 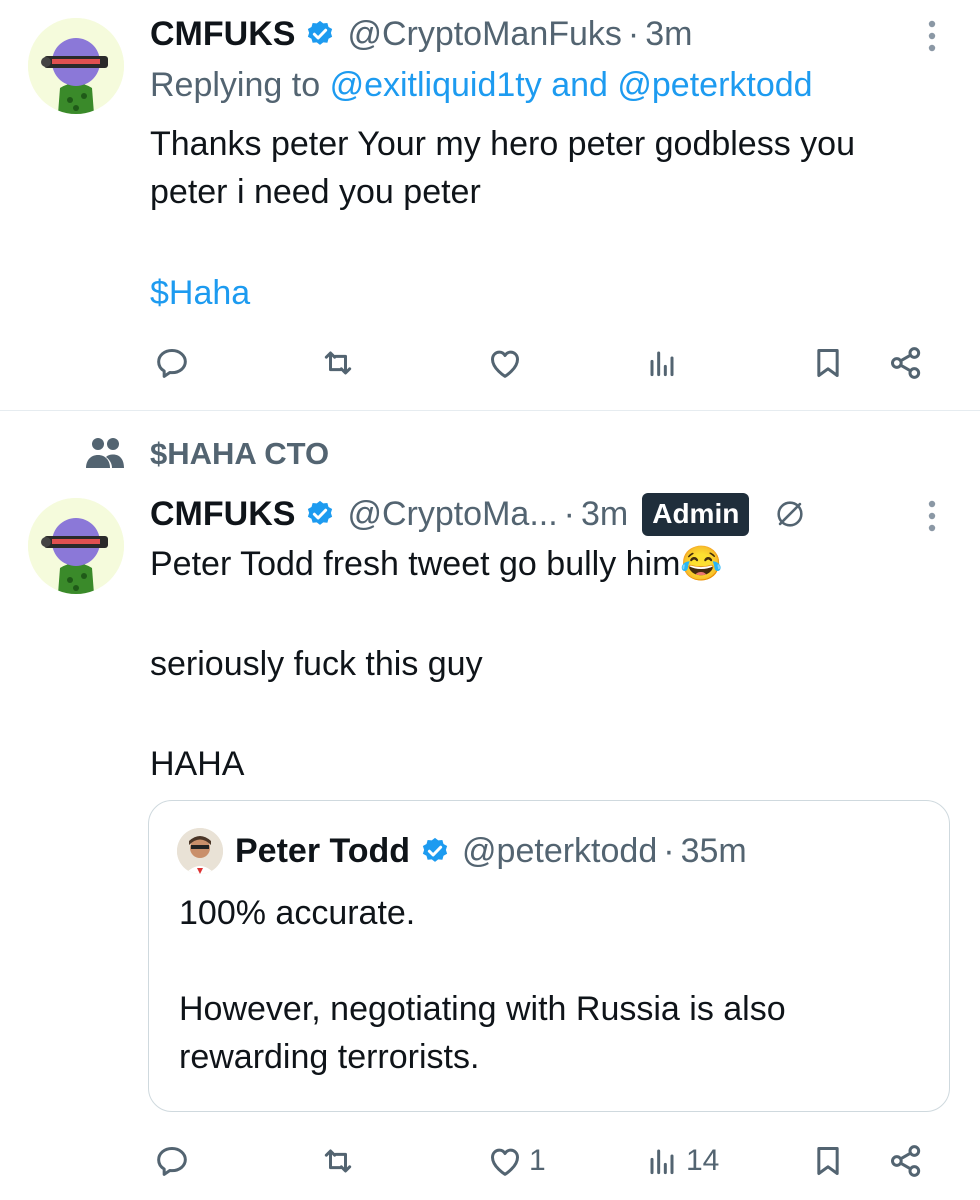 I want to click on quoted-tweet-header: Peter Todd @peterktodd · 35m, so click(x=462, y=851).